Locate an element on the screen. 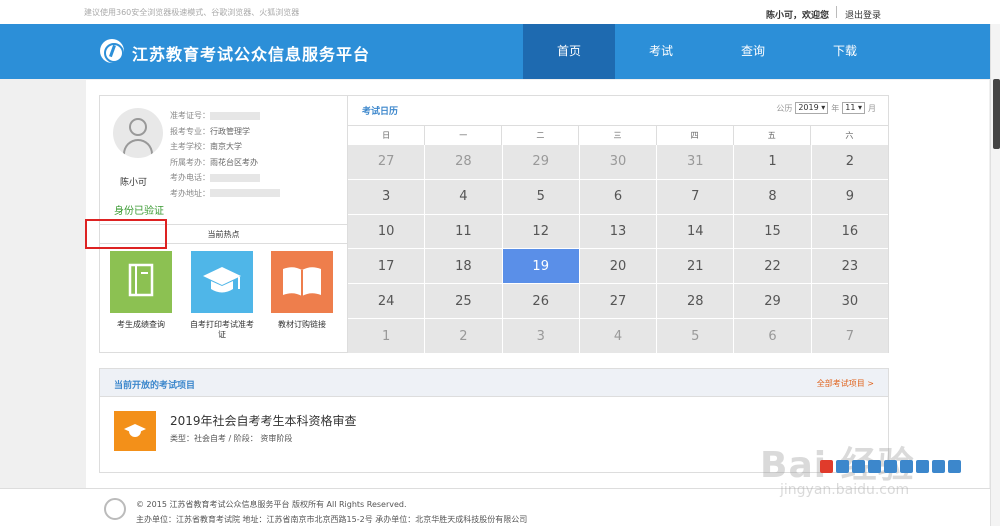 The image size is (1000, 526). year-suffix: 年 is located at coordinates (835, 108).